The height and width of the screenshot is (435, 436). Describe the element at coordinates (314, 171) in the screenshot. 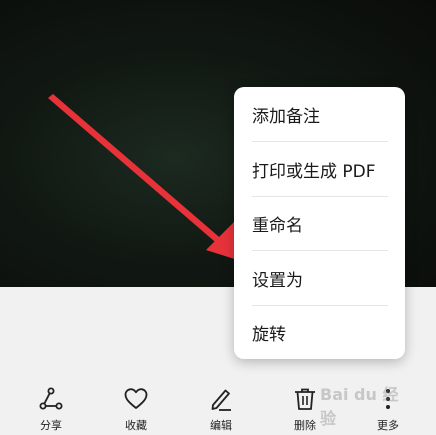

I see `menu-item-label: 打印或生成 PDF` at that location.